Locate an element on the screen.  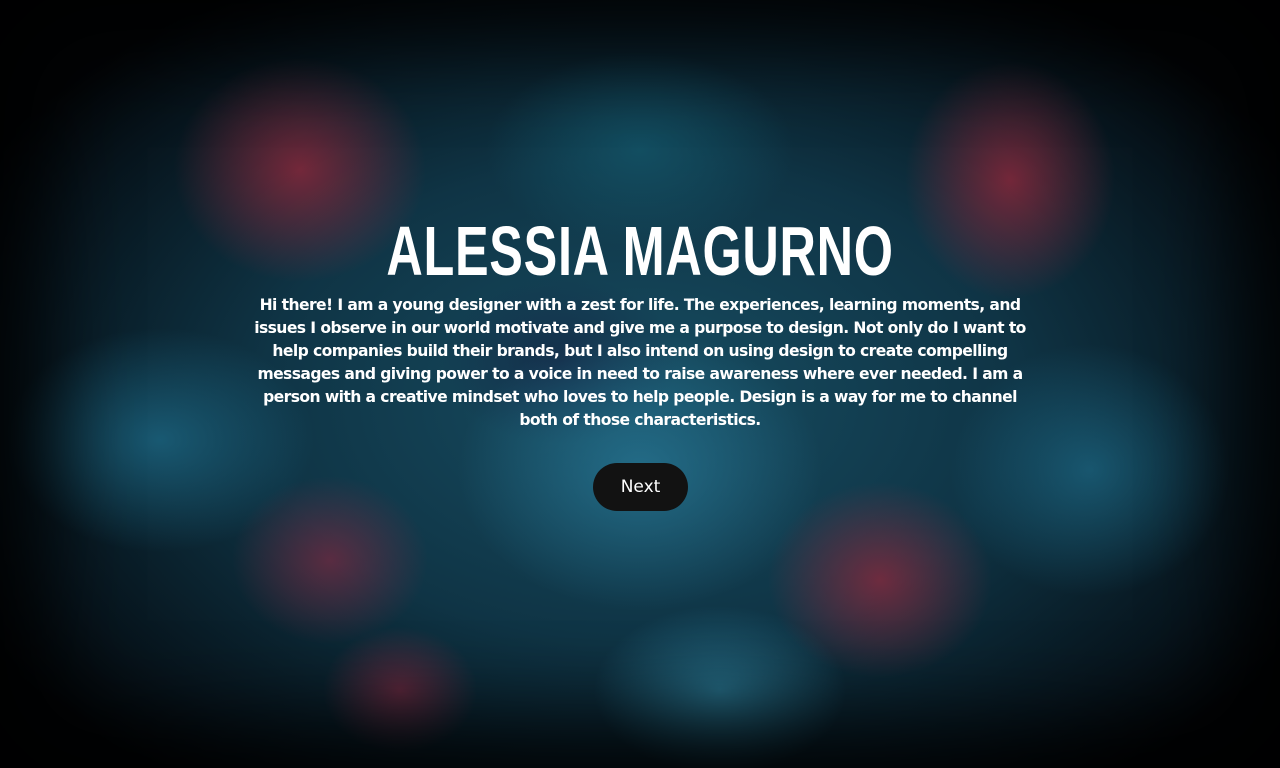
page-title: ALESSIA MAGURNO is located at coordinates (640, 251).